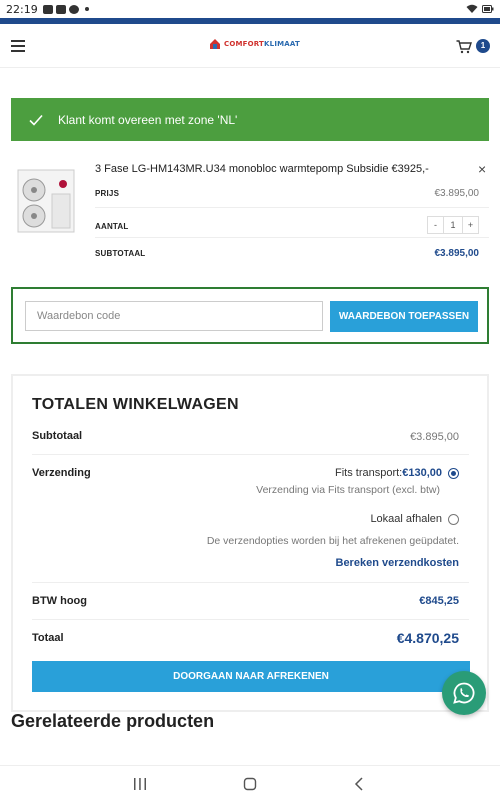  Describe the element at coordinates (439, 601) in the screenshot. I see `vat-value: €845,25` at that location.